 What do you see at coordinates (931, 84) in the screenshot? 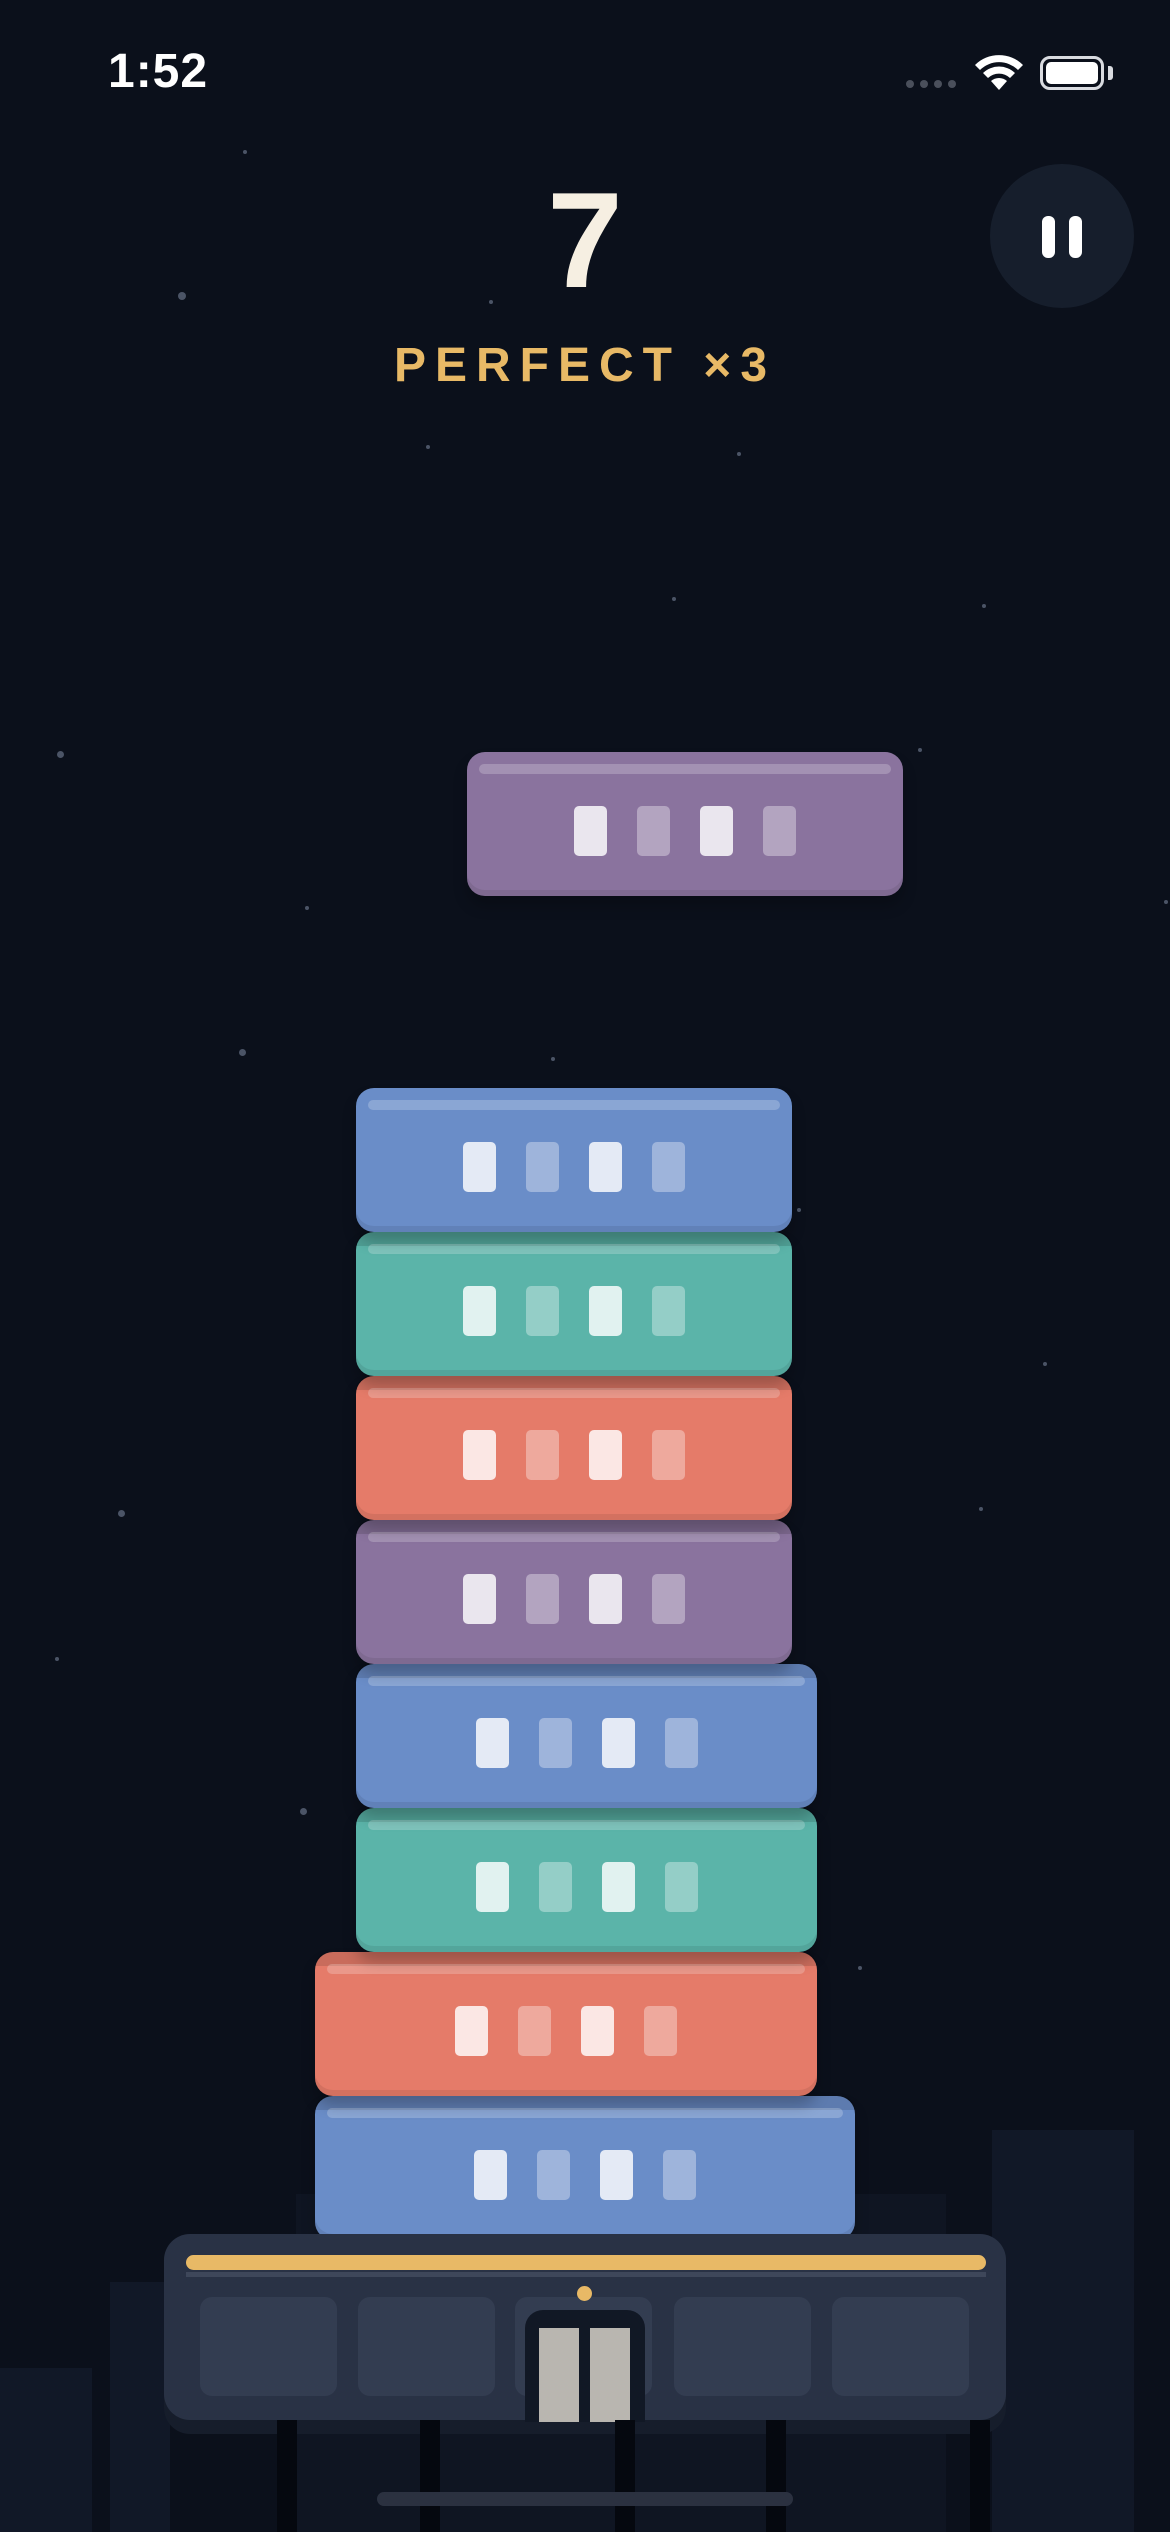
I see `cellular-signal-icon` at bounding box center [931, 84].